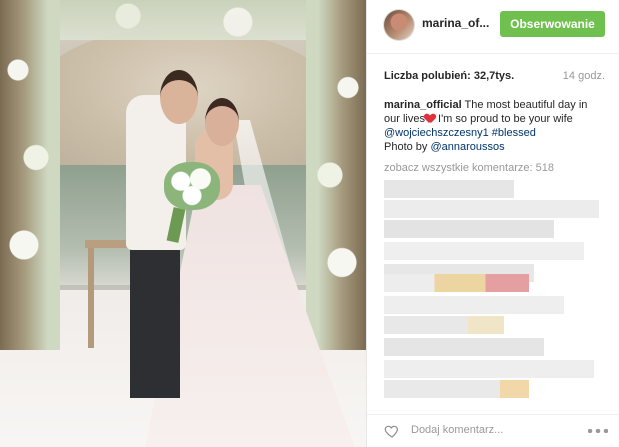  What do you see at coordinates (449, 76) in the screenshot?
I see `likes-count: Liczba polubień: 32,7tys.` at bounding box center [449, 76].